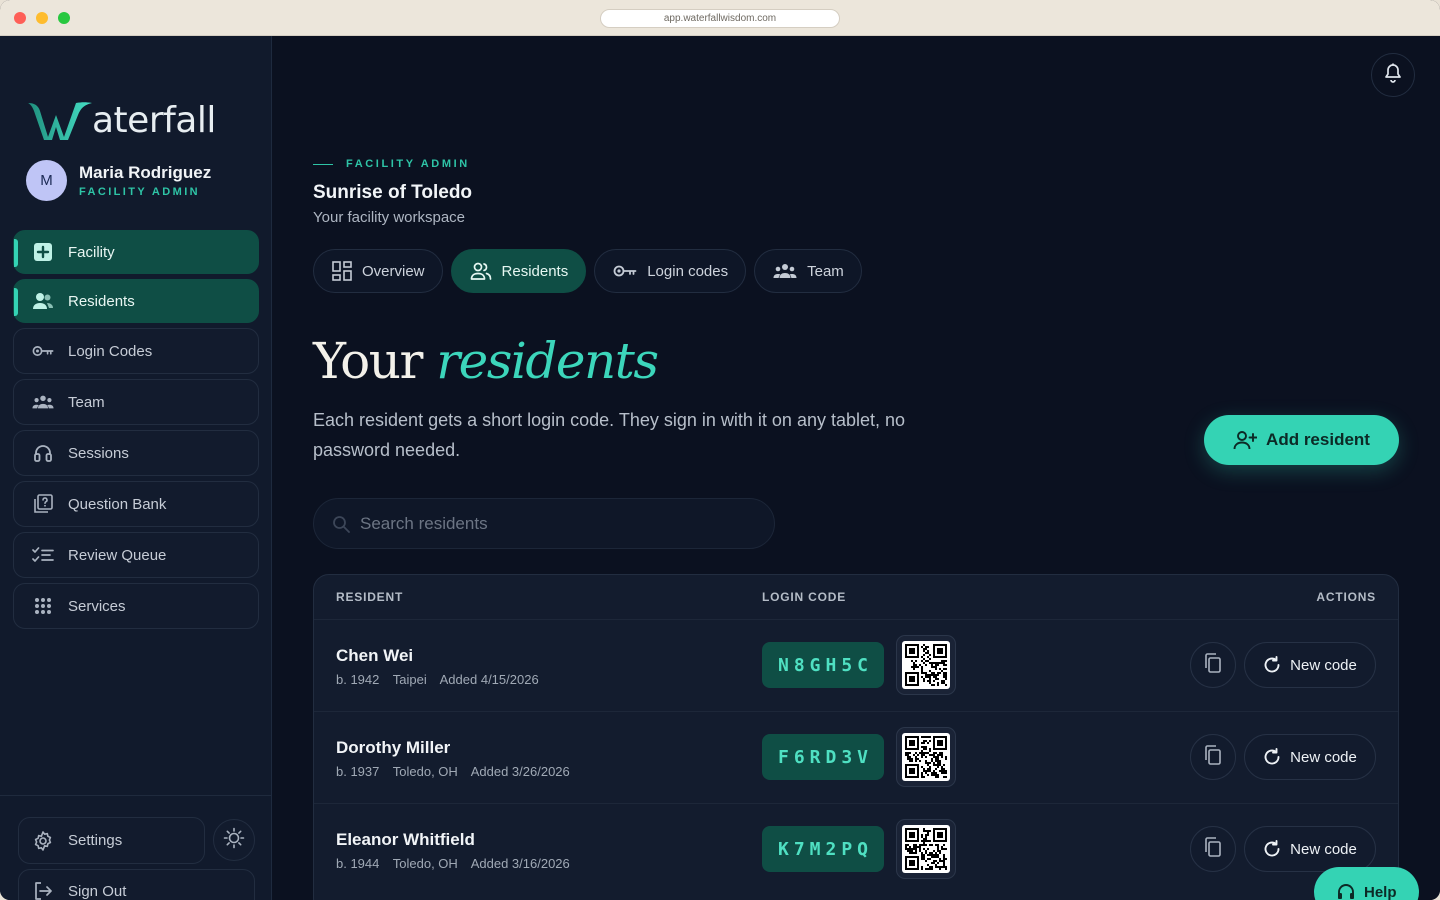 Image resolution: width=1440 pixels, height=900 pixels. I want to click on settings-button: Settings, so click(111, 840).